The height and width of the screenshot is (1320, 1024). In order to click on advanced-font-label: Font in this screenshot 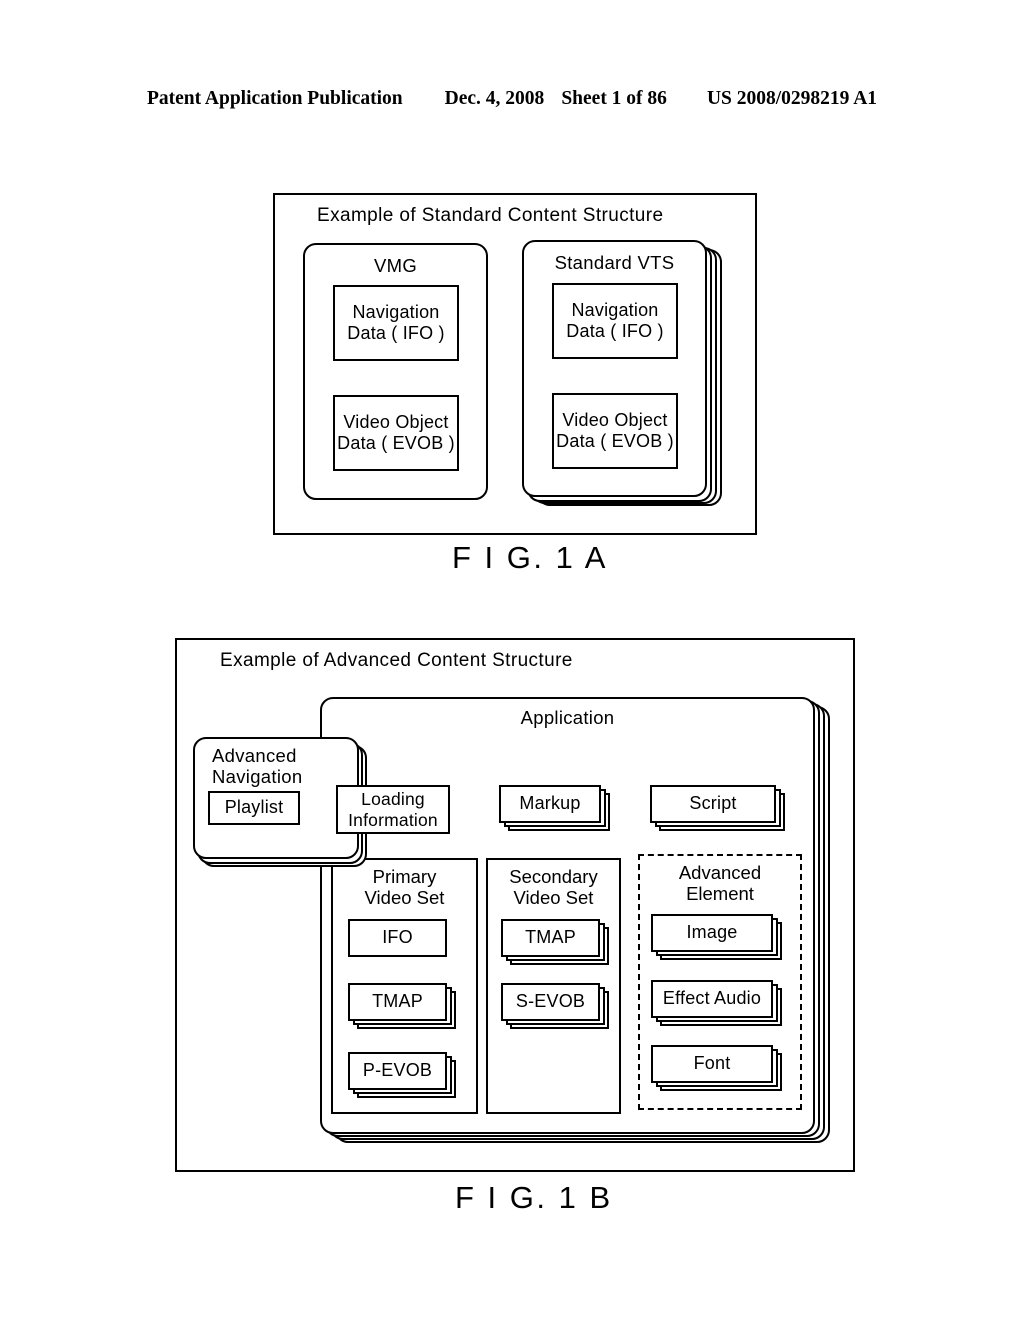, I will do `click(712, 1063)`.